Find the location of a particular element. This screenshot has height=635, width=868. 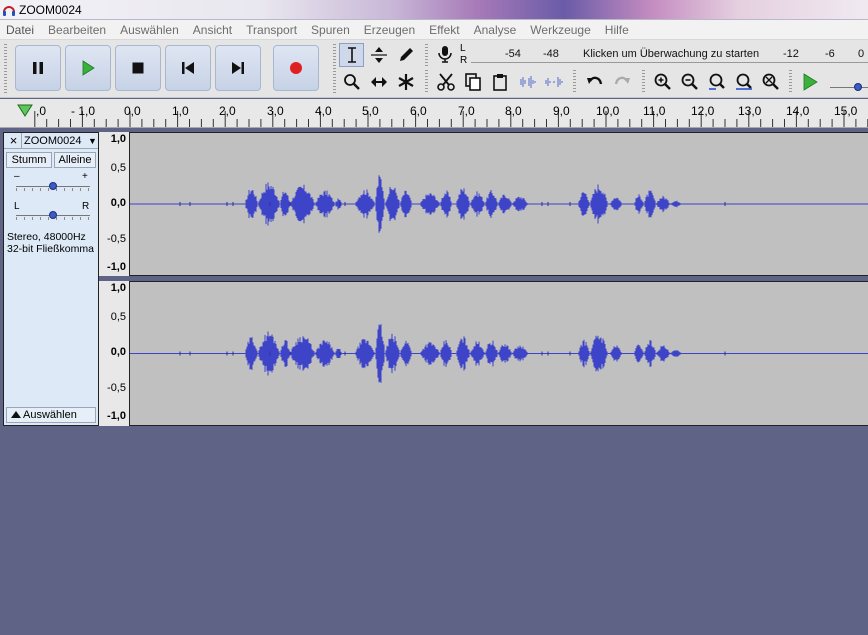

pencil-icon is located at coordinates (406, 54).